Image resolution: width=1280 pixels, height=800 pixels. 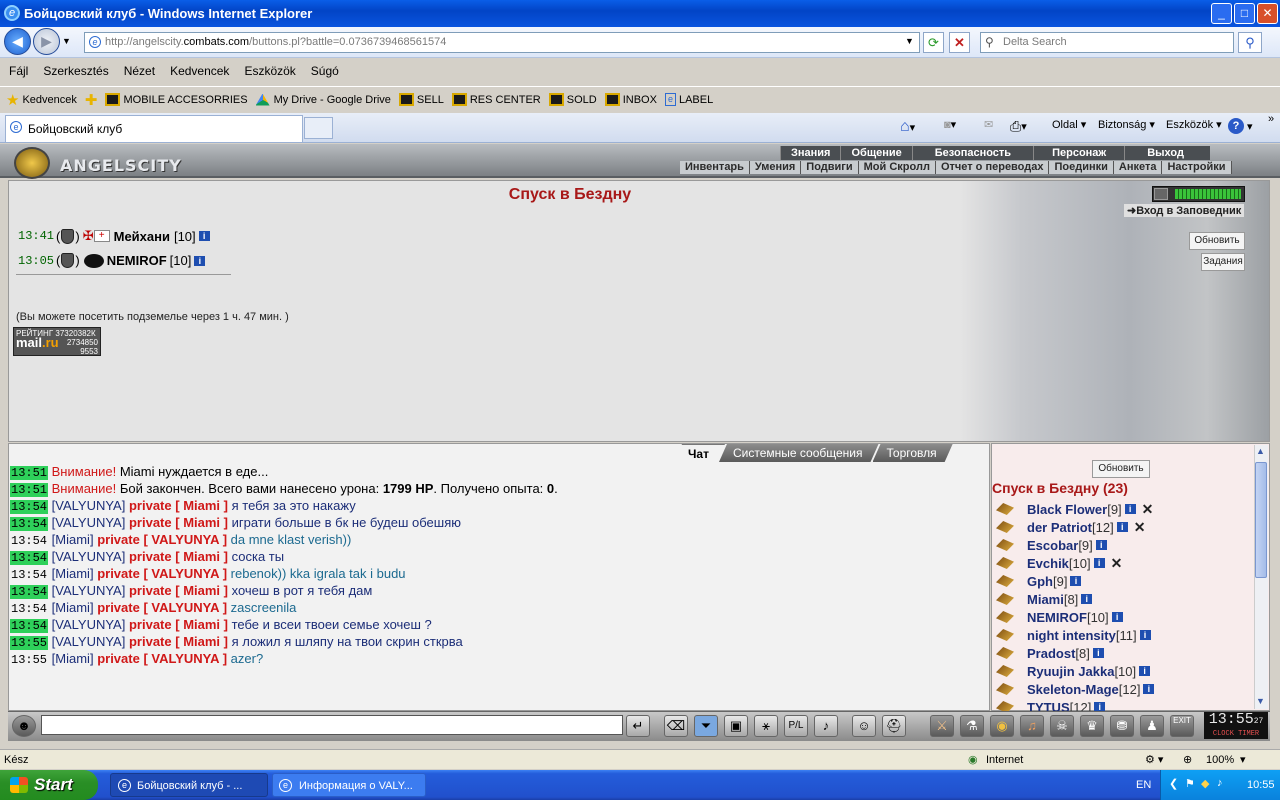 What do you see at coordinates (1002, 726) in the screenshot?
I see `action-gold-icon: ◉` at bounding box center [1002, 726].